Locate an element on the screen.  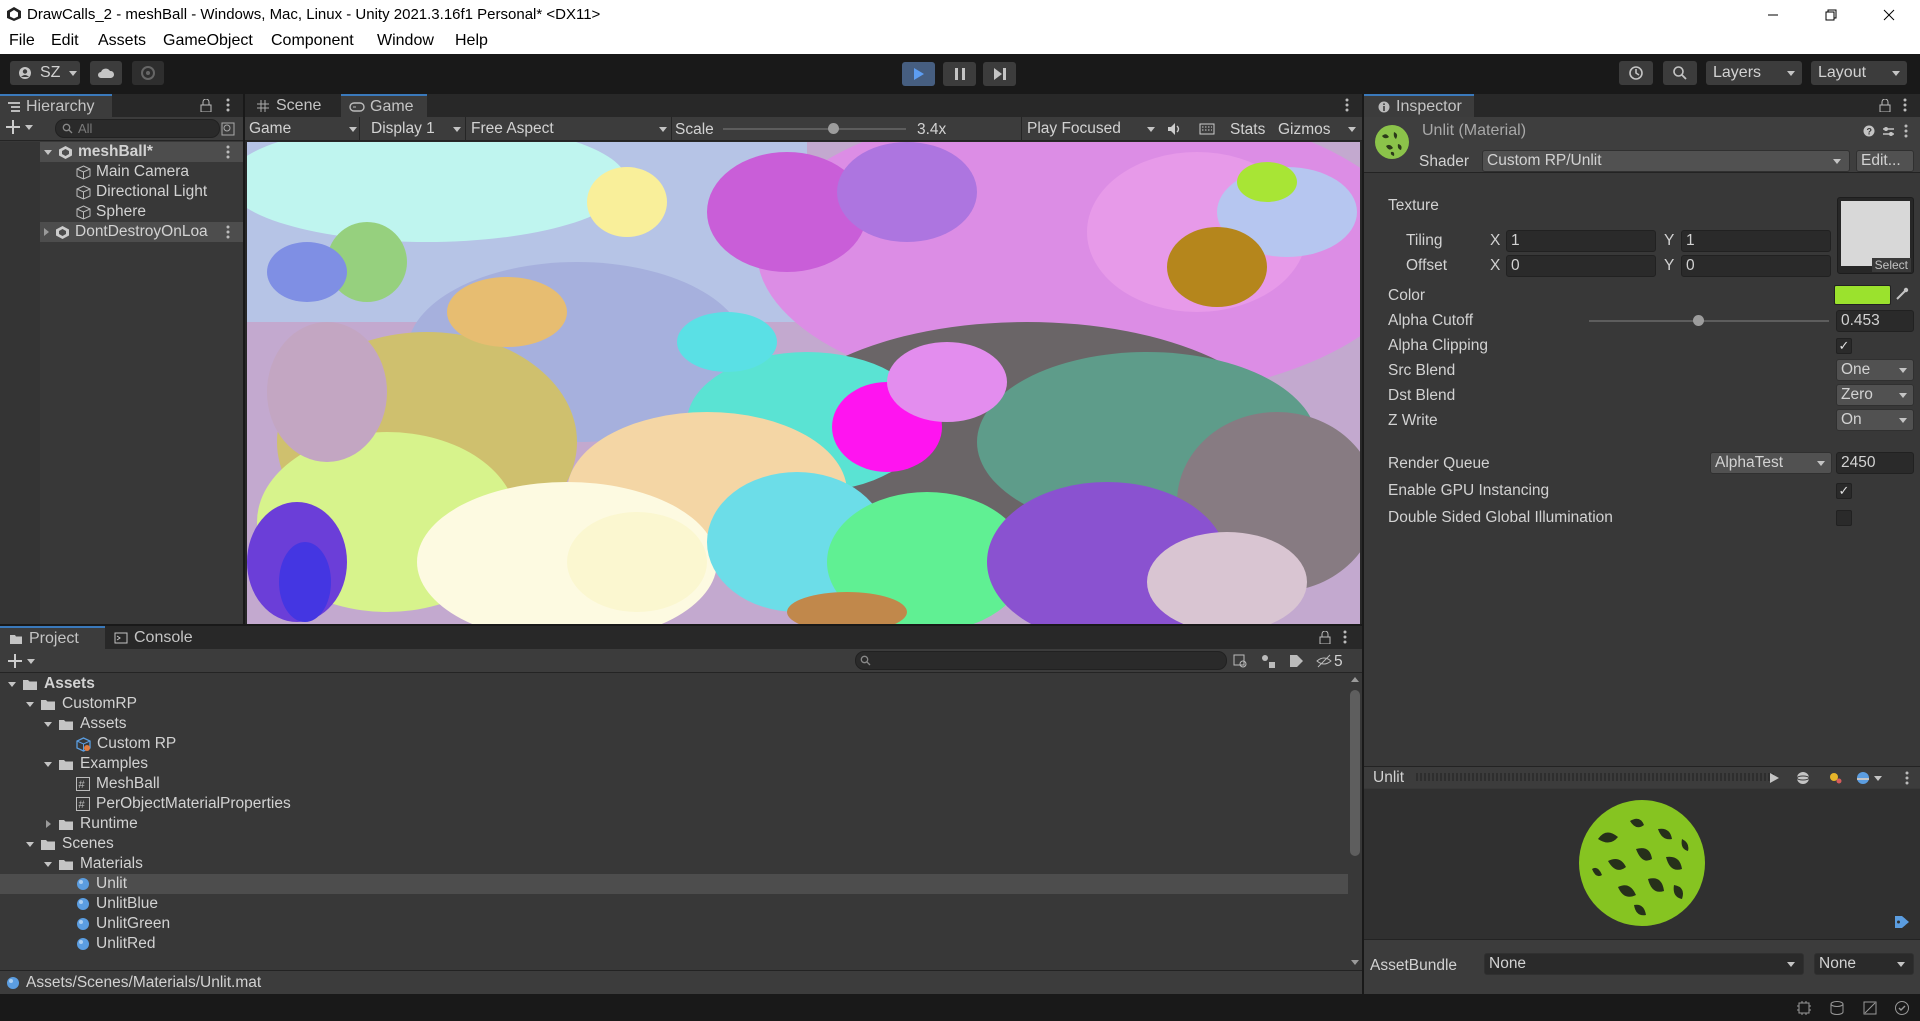
pause-button is located at coordinates (959, 74).